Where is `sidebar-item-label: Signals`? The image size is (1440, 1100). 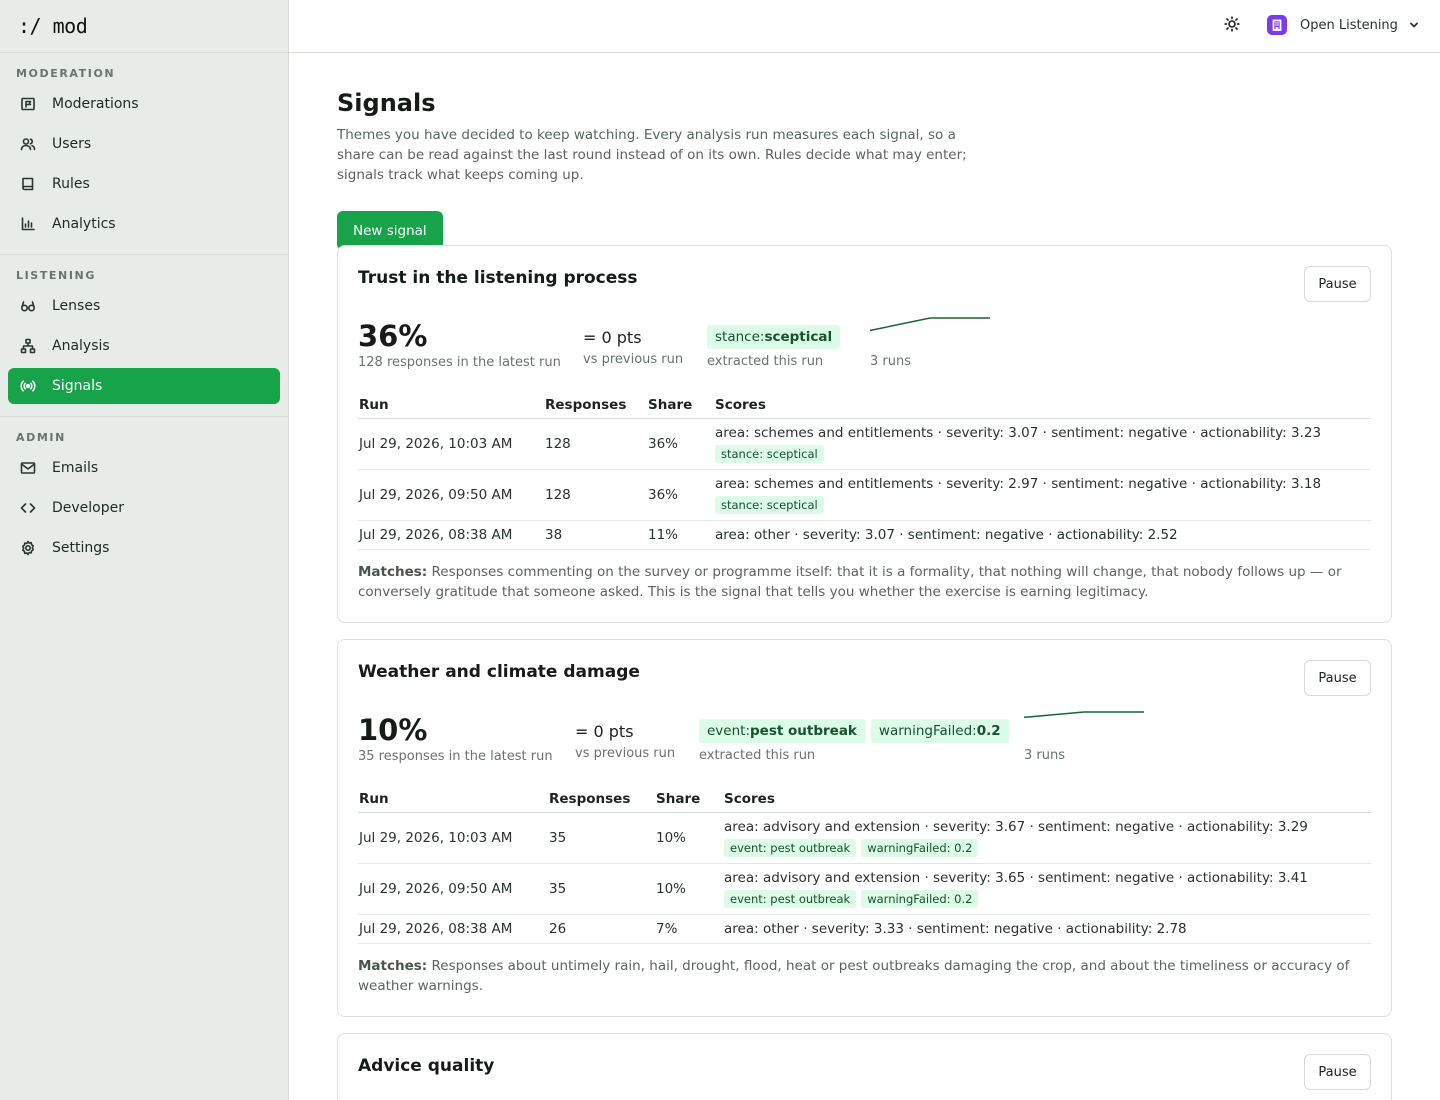 sidebar-item-label: Signals is located at coordinates (77, 386).